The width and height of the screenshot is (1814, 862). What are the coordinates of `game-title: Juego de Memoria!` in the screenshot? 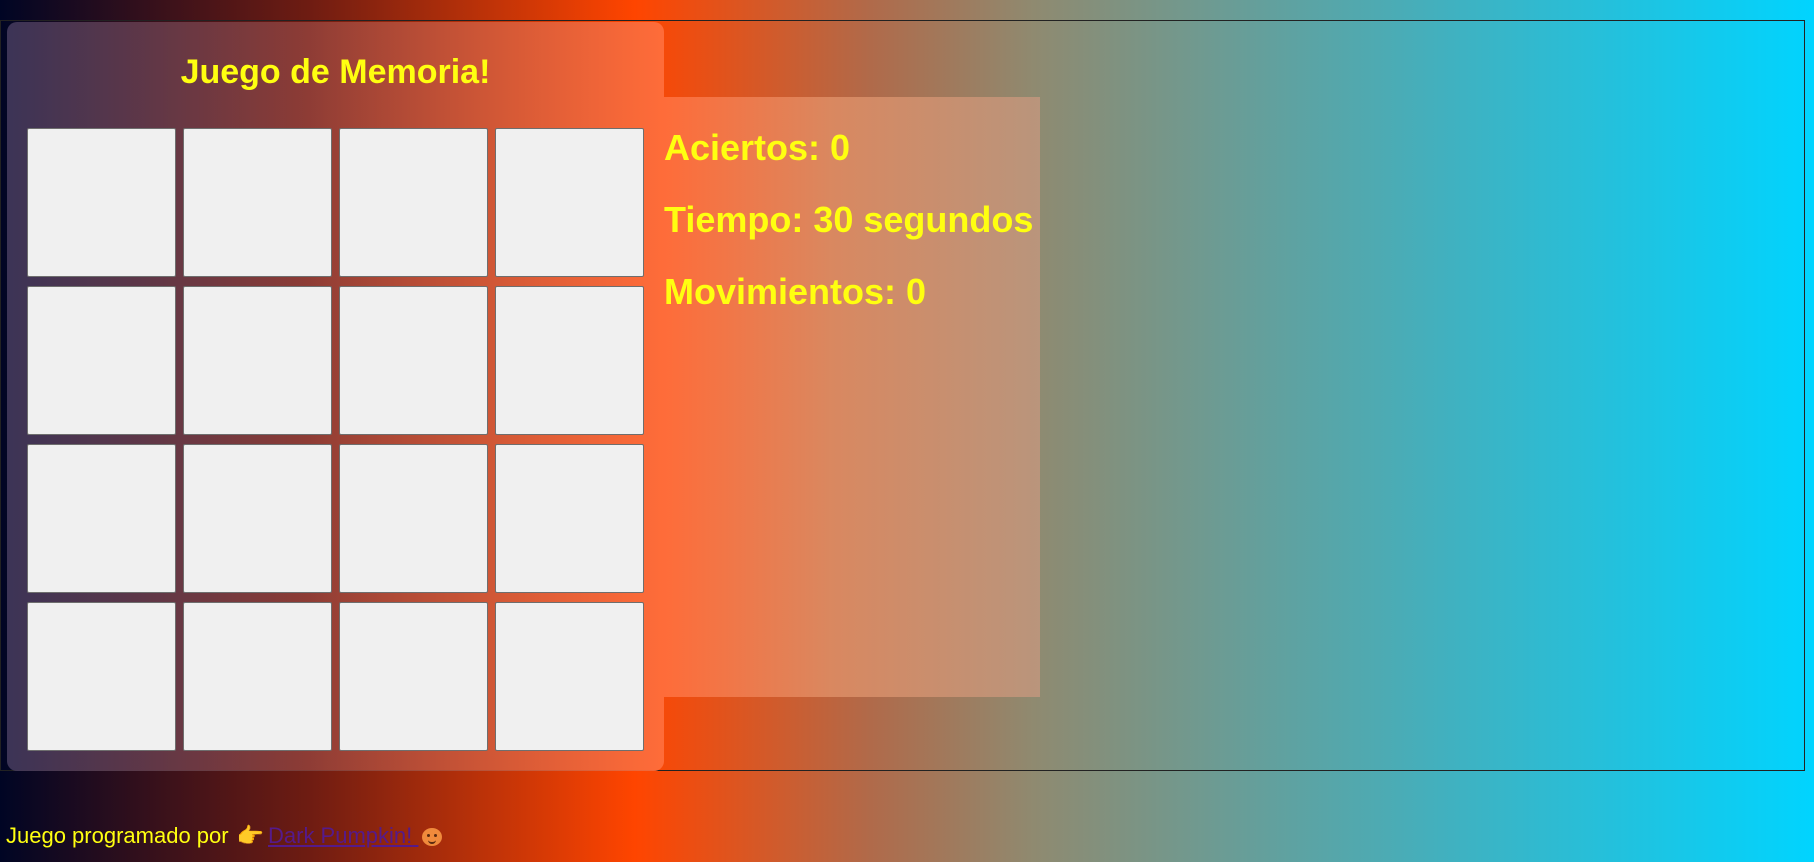 It's located at (335, 72).